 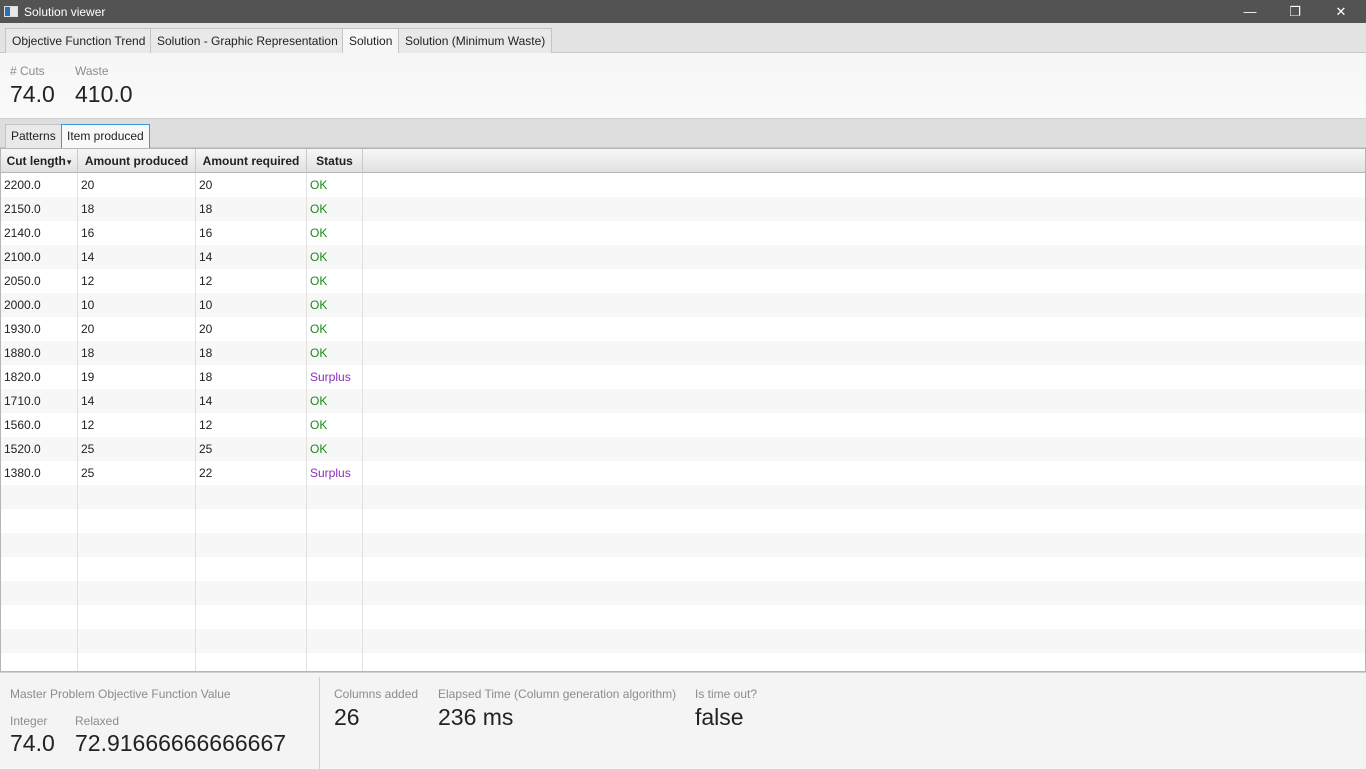 I want to click on footer-divider, so click(x=319, y=723).